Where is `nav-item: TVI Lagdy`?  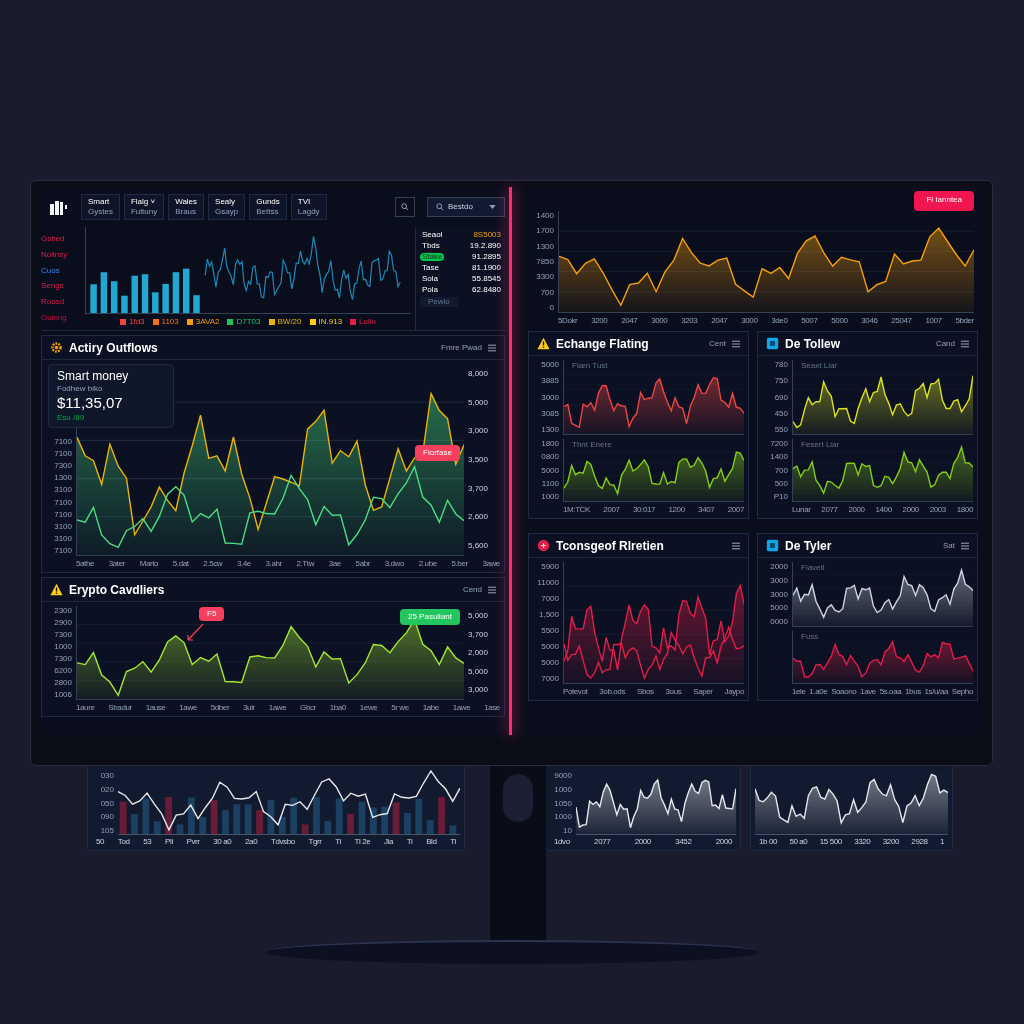
nav-item: TVI Lagdy is located at coordinates (308, 207).